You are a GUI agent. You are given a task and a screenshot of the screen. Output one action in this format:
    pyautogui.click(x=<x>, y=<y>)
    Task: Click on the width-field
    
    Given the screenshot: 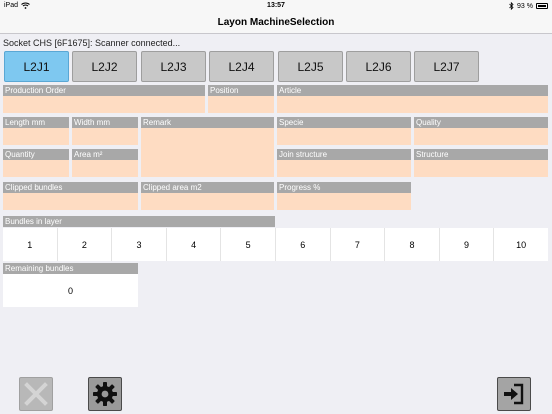 What is the action you would take?
    pyautogui.click(x=105, y=136)
    